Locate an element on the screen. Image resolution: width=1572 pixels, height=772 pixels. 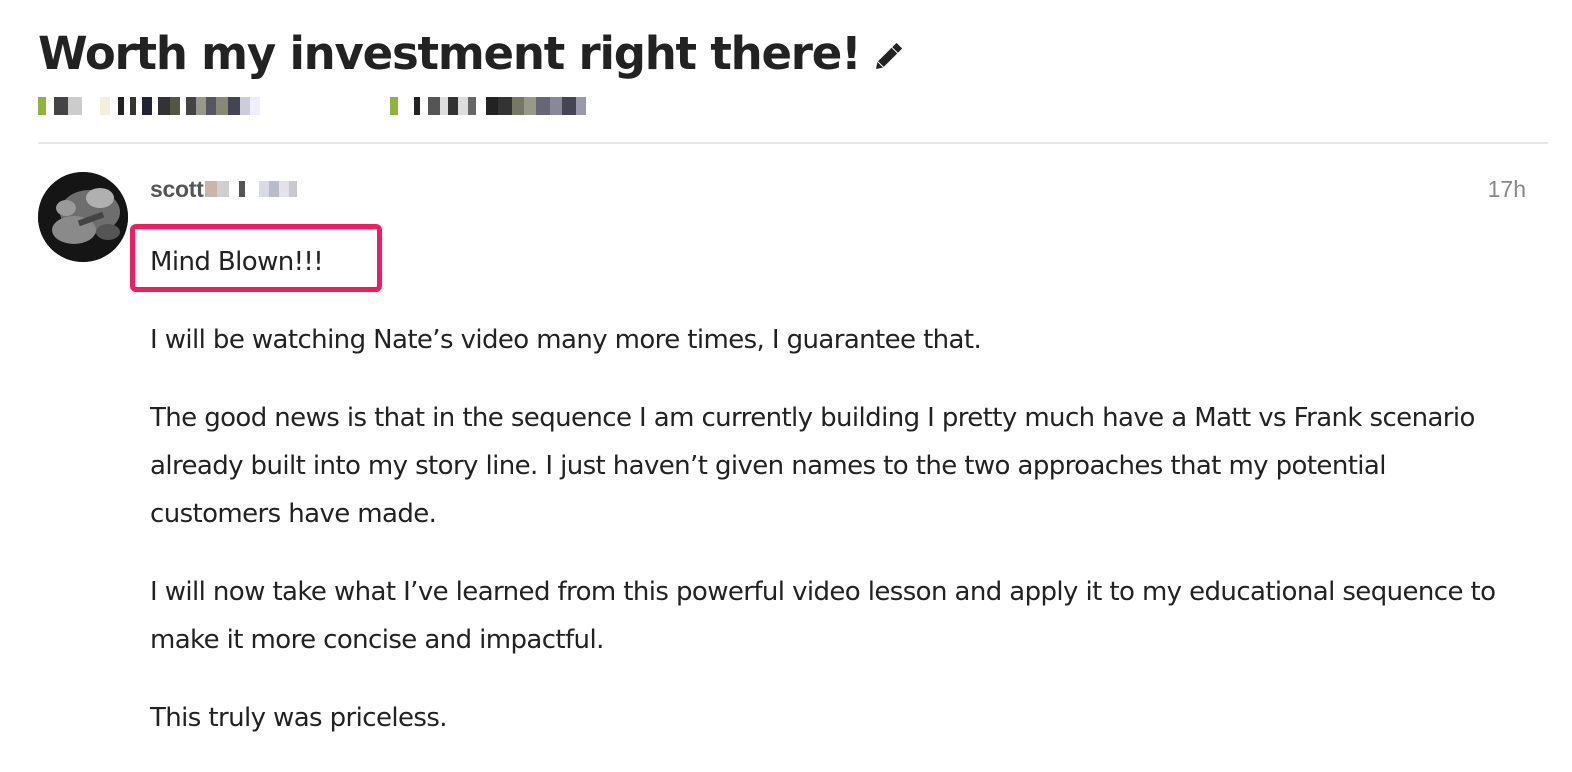
username: scott is located at coordinates (224, 189).